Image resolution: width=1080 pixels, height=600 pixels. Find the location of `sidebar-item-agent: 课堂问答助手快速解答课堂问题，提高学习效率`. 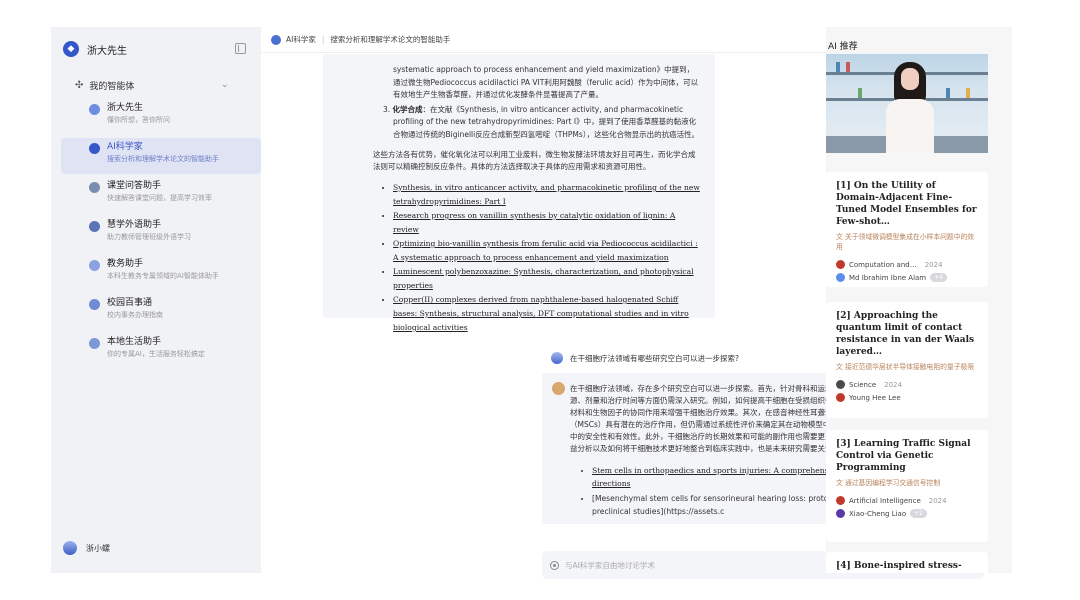

sidebar-item-agent: 课堂问答助手快速解答课堂问题，提高学习效率 is located at coordinates (161, 195).